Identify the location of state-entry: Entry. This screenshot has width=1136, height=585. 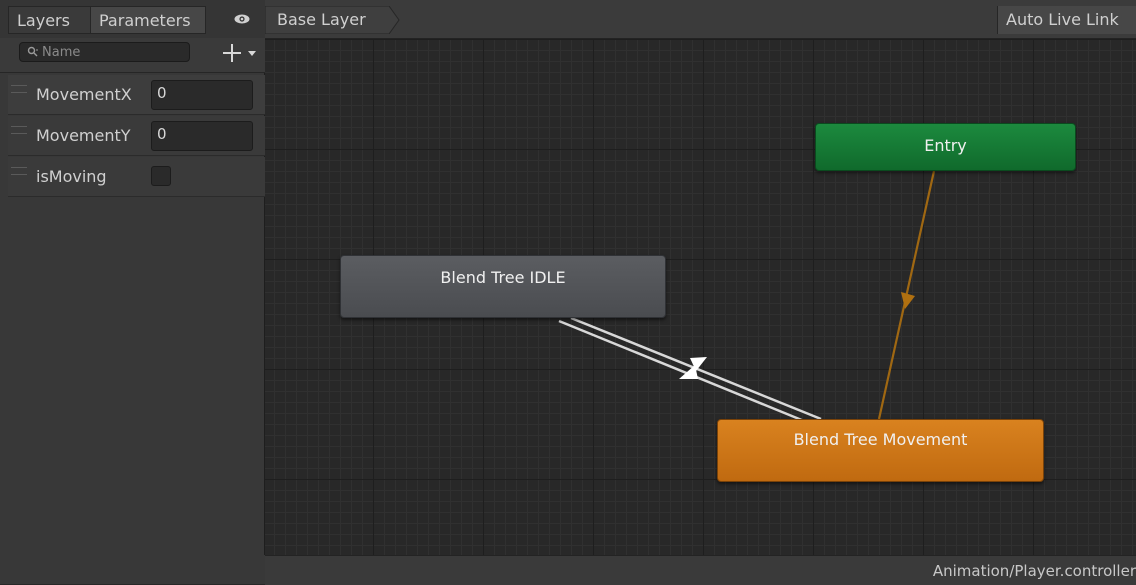
(945, 147).